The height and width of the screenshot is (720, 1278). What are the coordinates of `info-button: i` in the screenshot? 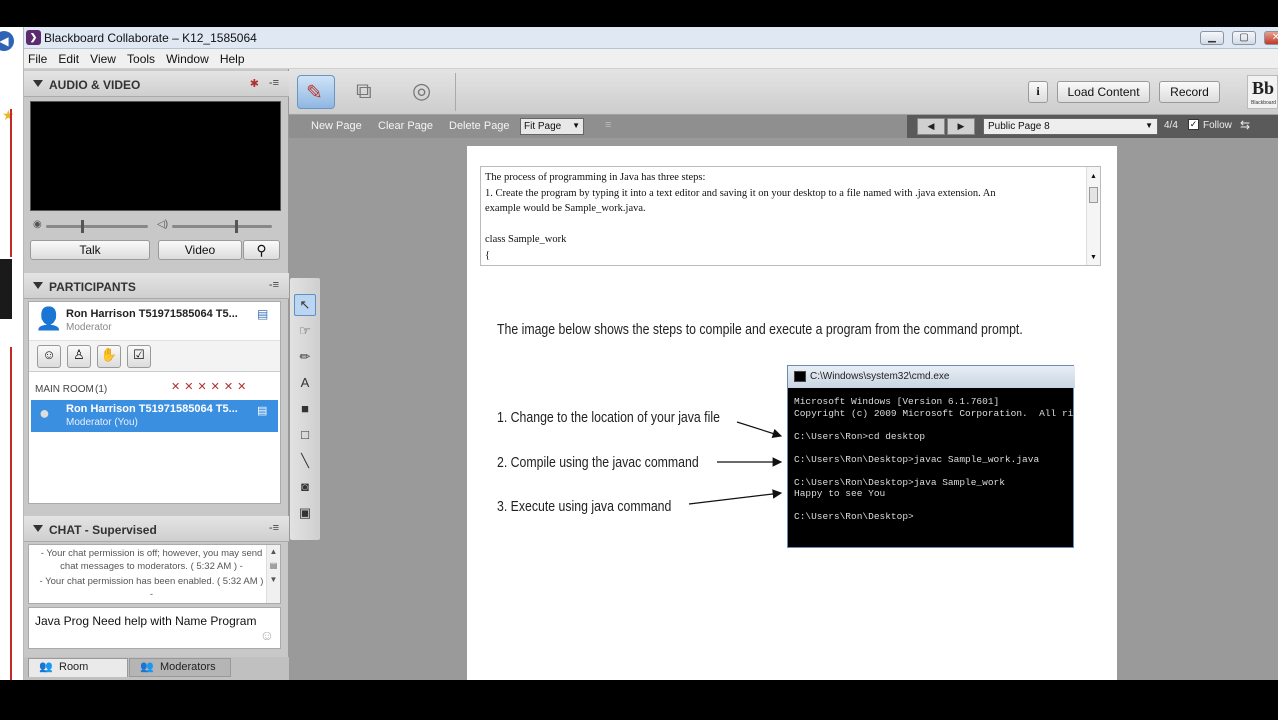 It's located at (1038, 92).